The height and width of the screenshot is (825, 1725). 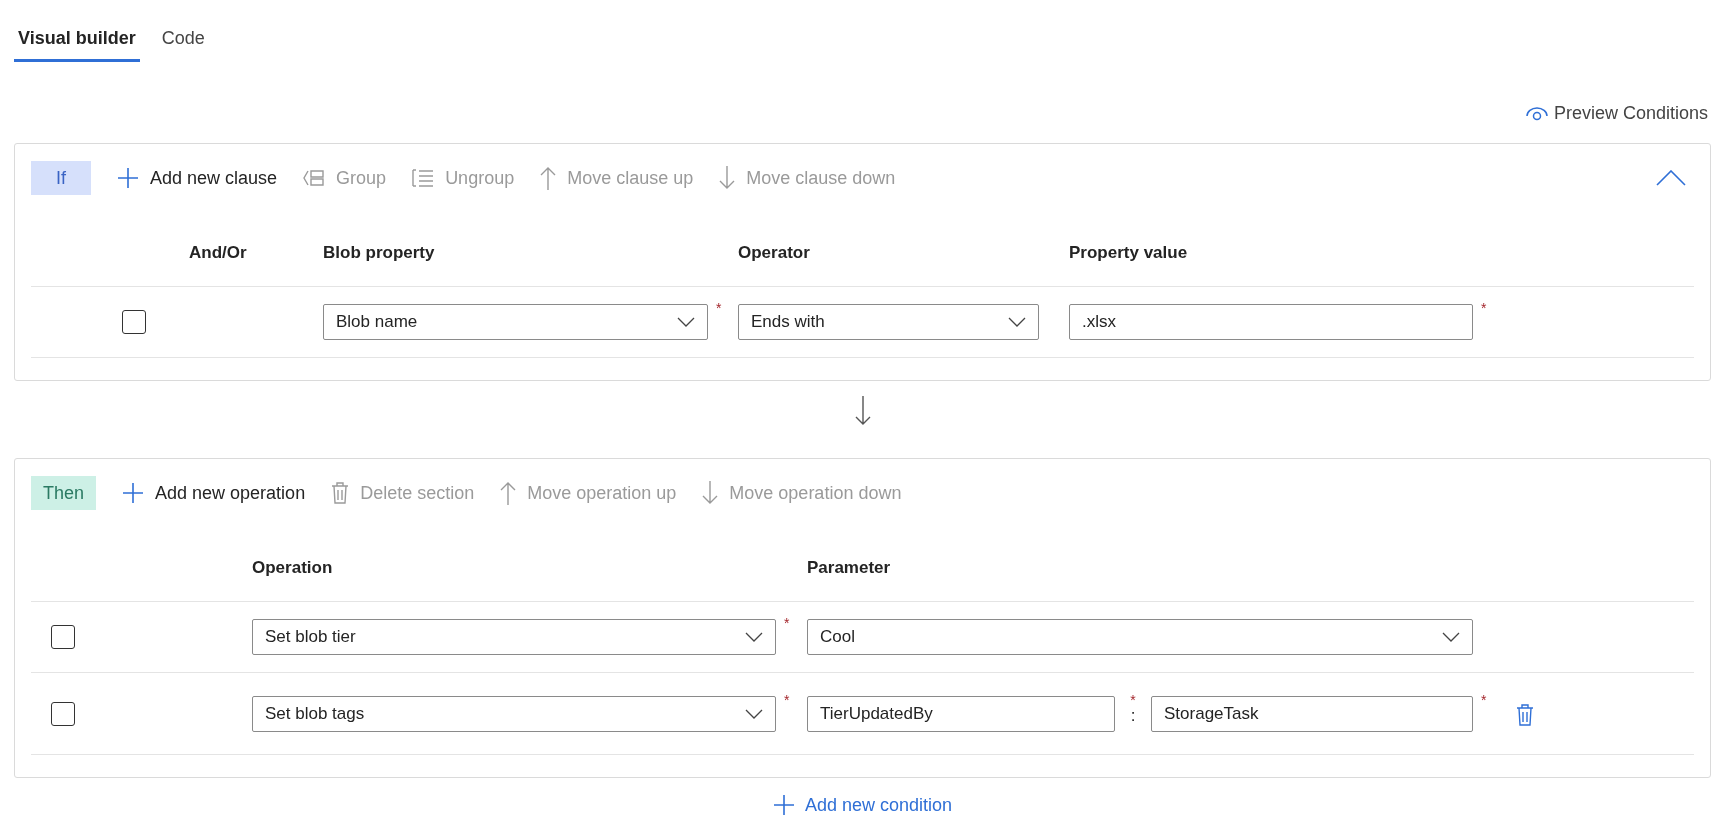 What do you see at coordinates (1536, 113) in the screenshot?
I see `eye-icon` at bounding box center [1536, 113].